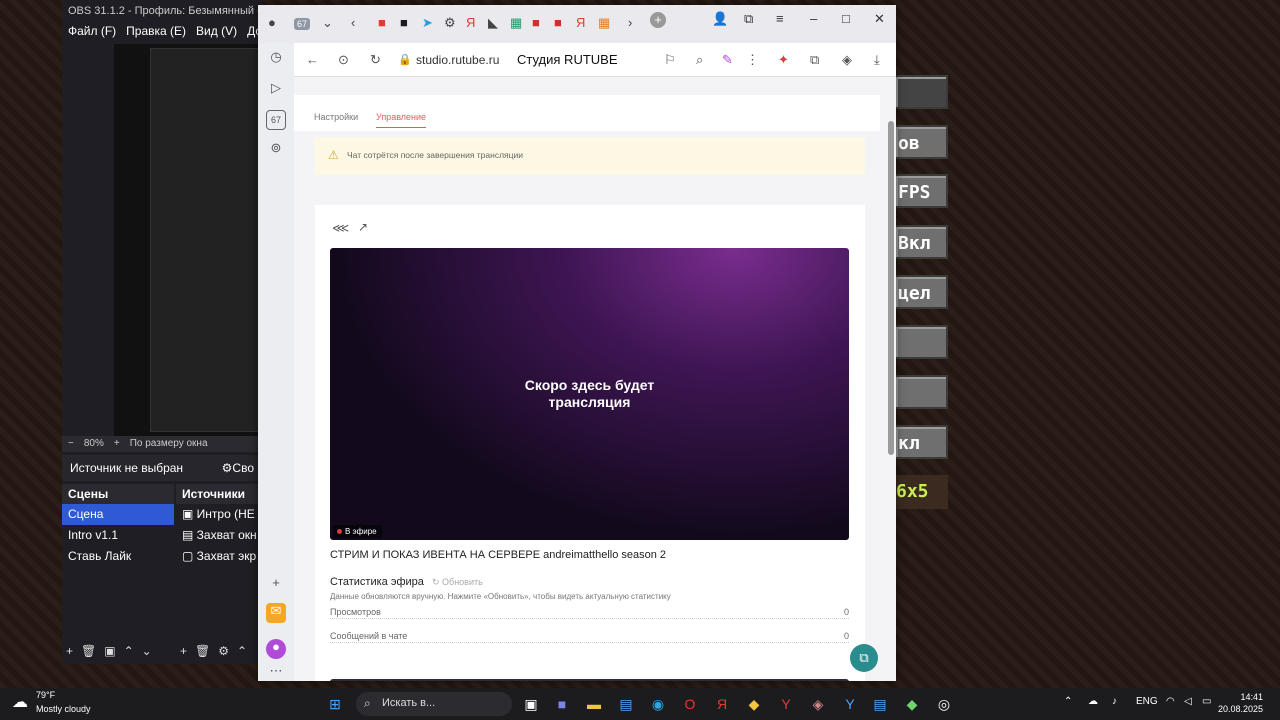 The image size is (1280, 720). Describe the element at coordinates (658, 20) in the screenshot. I see `new-tab-icon: +` at that location.